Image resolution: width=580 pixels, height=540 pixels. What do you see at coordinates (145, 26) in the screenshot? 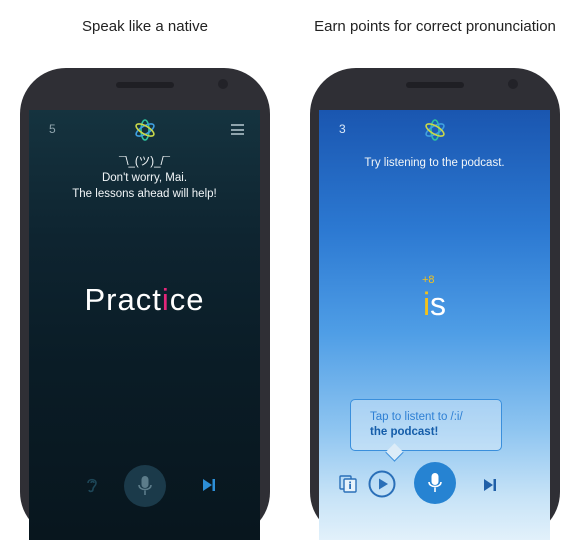
I see `left-caption: Speak like a native` at bounding box center [145, 26].